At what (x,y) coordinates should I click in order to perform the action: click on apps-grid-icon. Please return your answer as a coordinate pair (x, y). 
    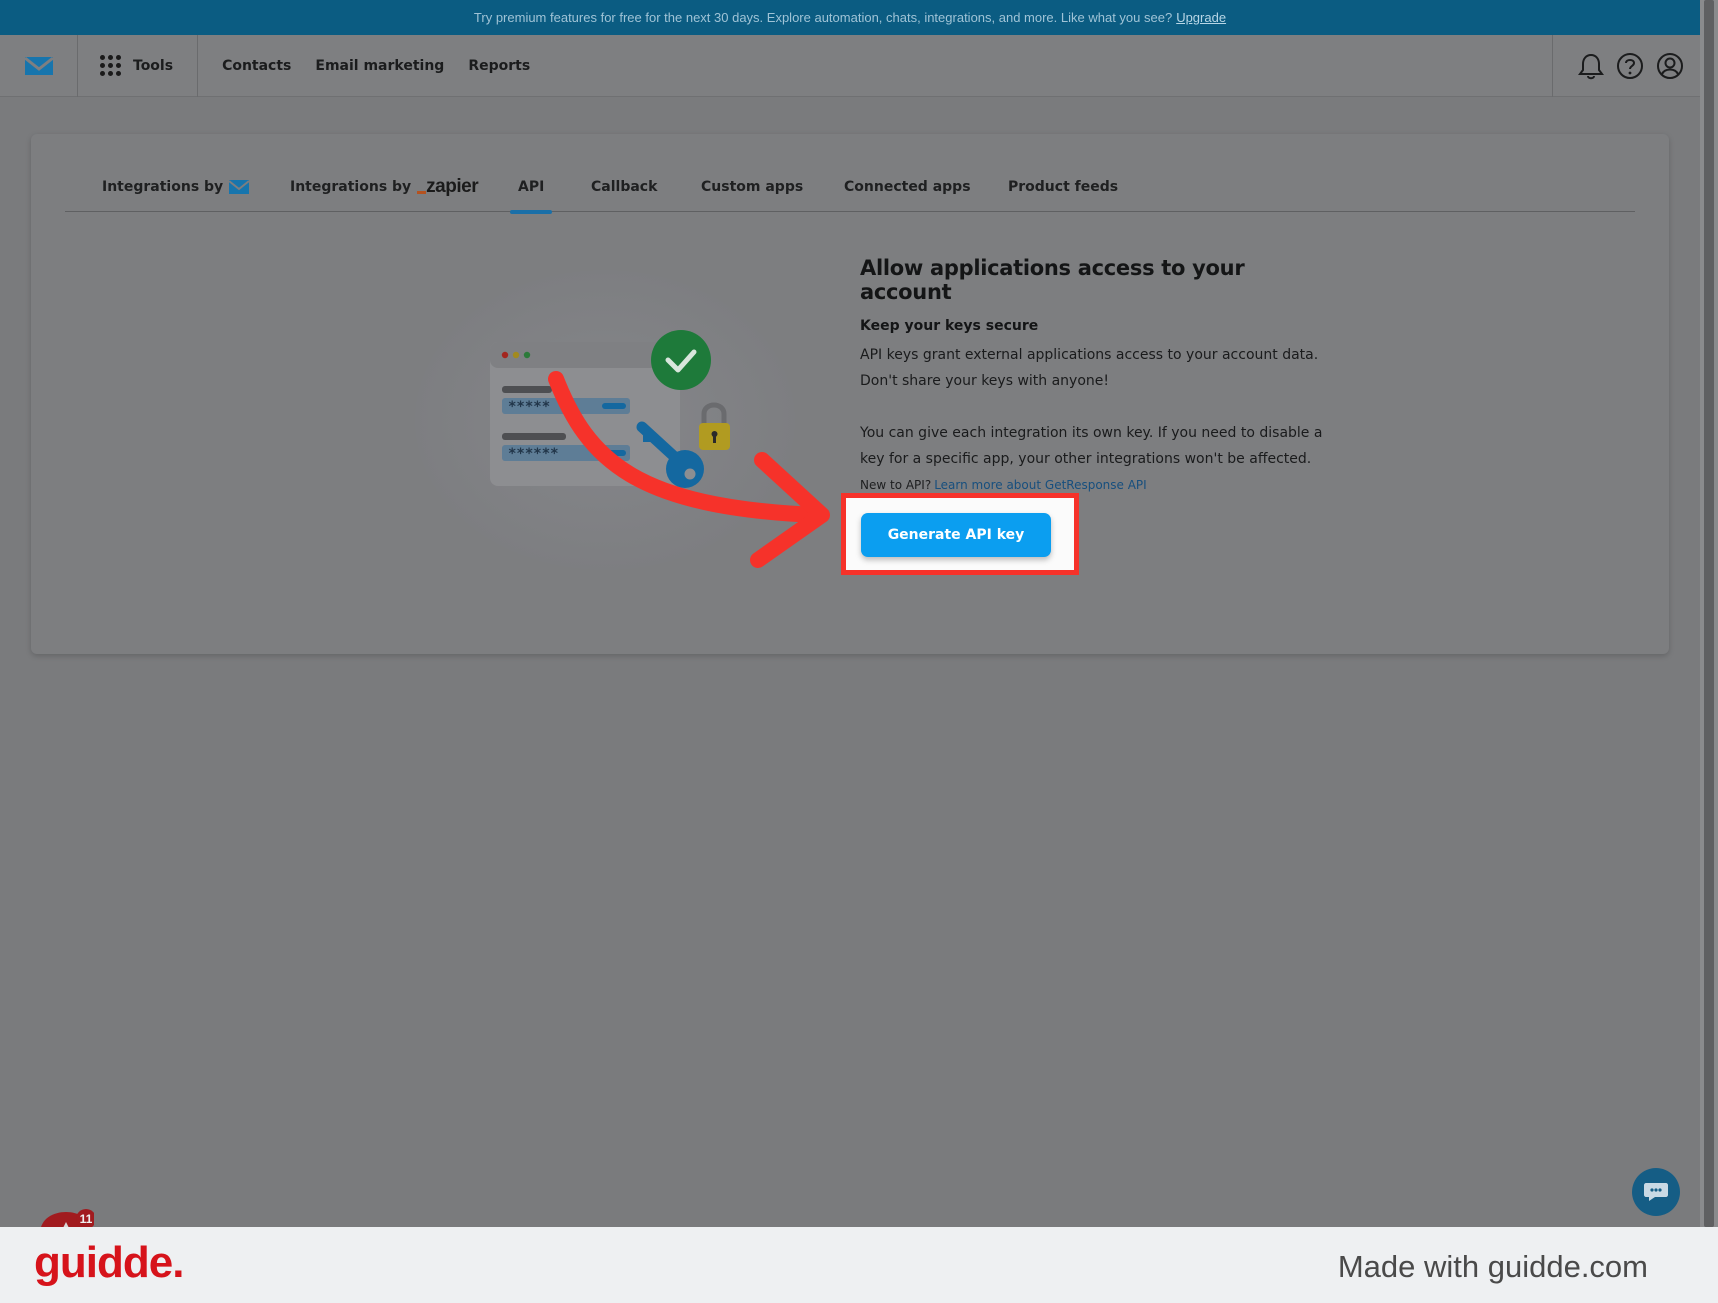
    Looking at the image, I should click on (110, 65).